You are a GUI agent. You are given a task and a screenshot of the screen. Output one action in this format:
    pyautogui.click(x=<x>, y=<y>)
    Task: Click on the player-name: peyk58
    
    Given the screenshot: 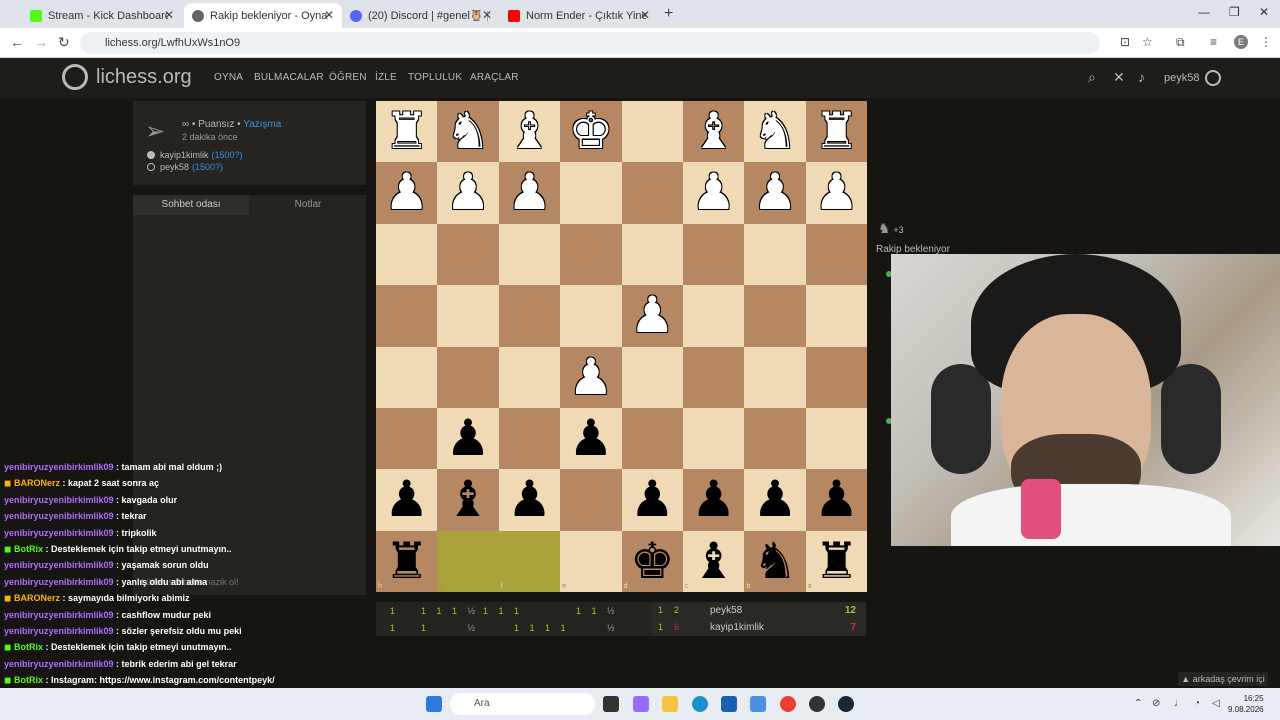 What is the action you would take?
    pyautogui.click(x=174, y=167)
    